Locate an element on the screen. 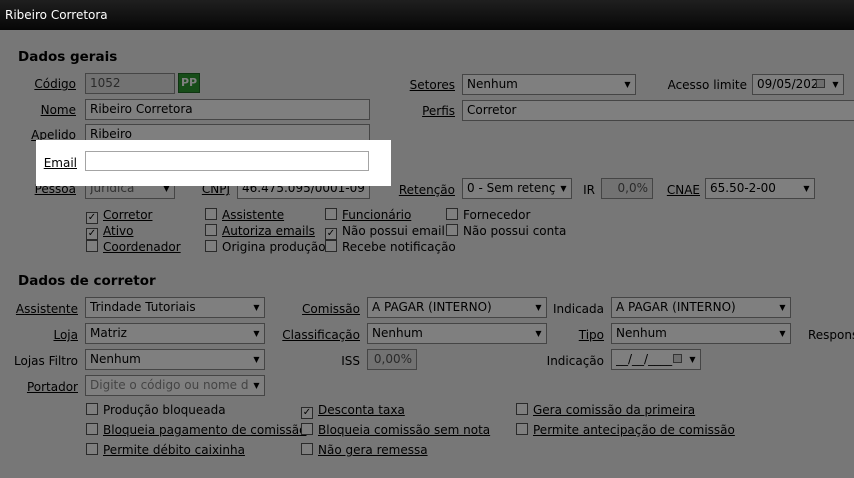 Image resolution: width=854 pixels, height=478 pixels. iss-input: 0,00% is located at coordinates (392, 359).